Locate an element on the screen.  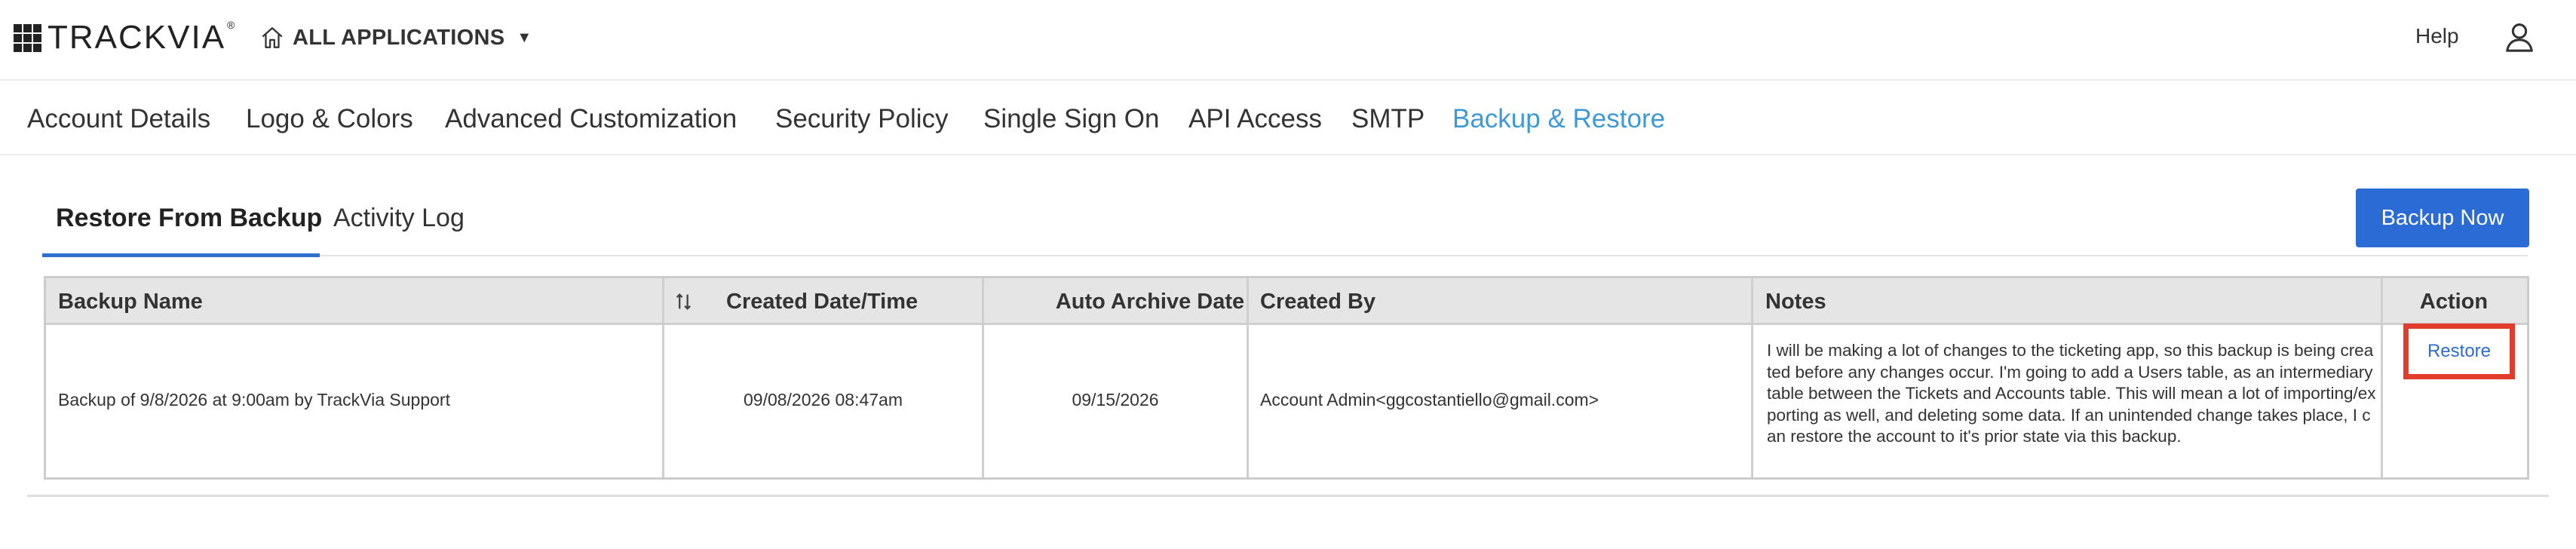
restore-highlight-box: Restore is located at coordinates (2459, 351).